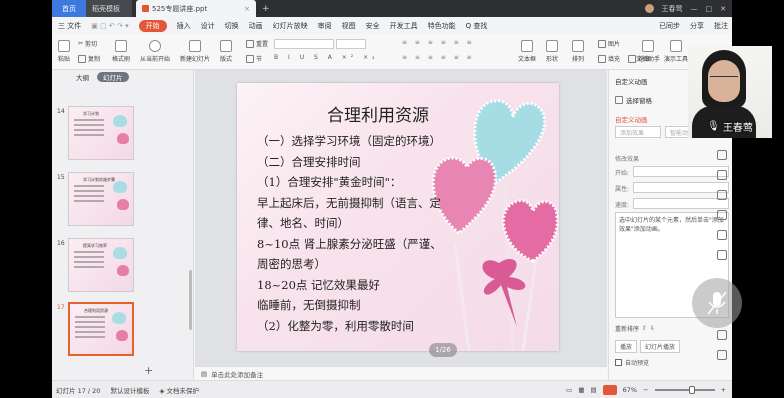  Describe the element at coordinates (581, 390) in the screenshot. I see `view-sorter-icon: ▦` at that location.